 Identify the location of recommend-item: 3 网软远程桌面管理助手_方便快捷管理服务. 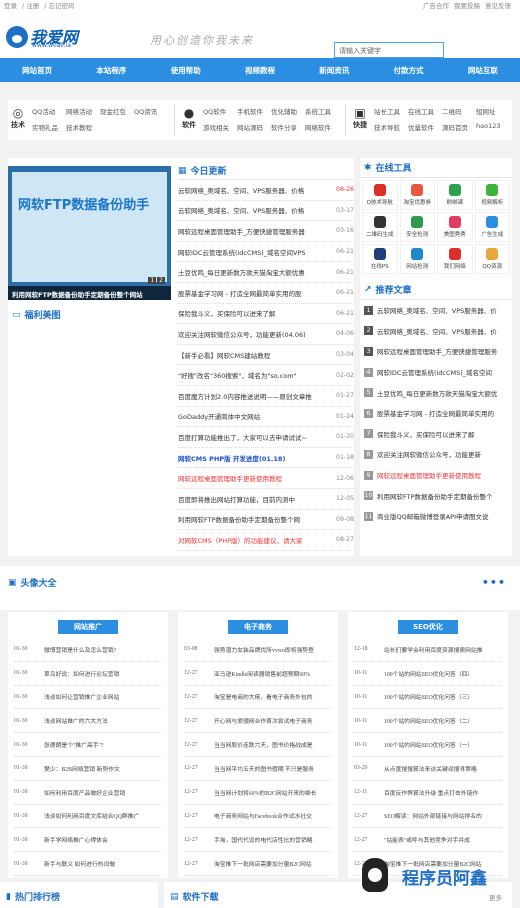
(436, 351).